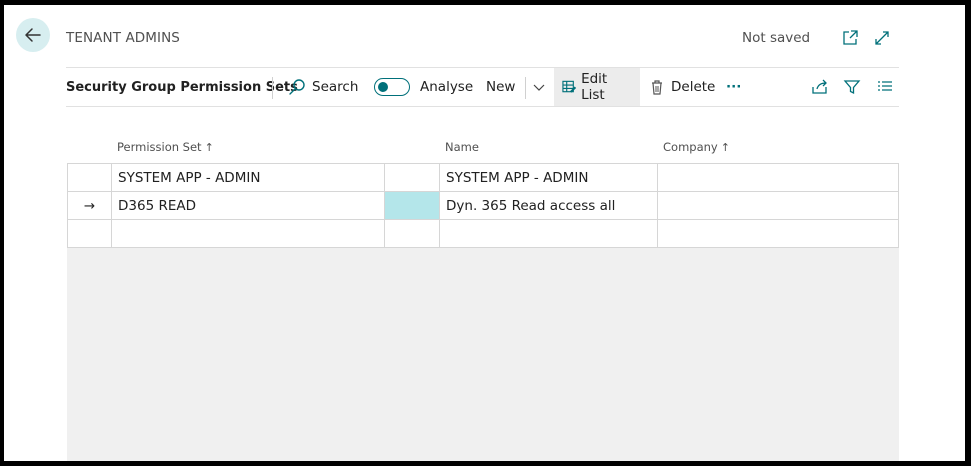 The width and height of the screenshot is (971, 466). I want to click on new-label: New, so click(501, 87).